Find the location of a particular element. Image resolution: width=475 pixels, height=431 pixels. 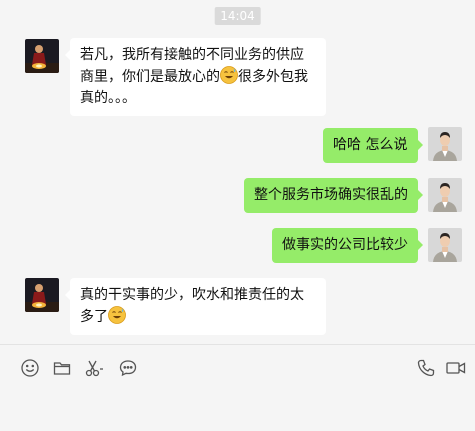

chat-bubble-icon is located at coordinates (128, 368).